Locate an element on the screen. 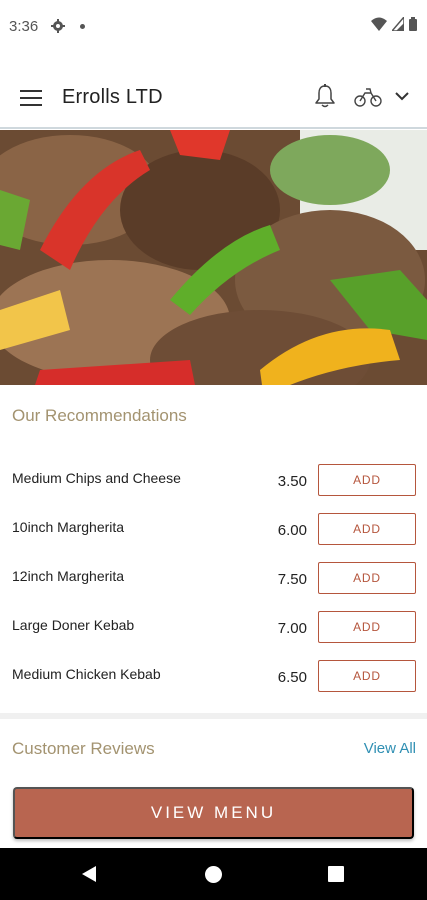 The height and width of the screenshot is (900, 427). notification-bell-icon is located at coordinates (325, 96).